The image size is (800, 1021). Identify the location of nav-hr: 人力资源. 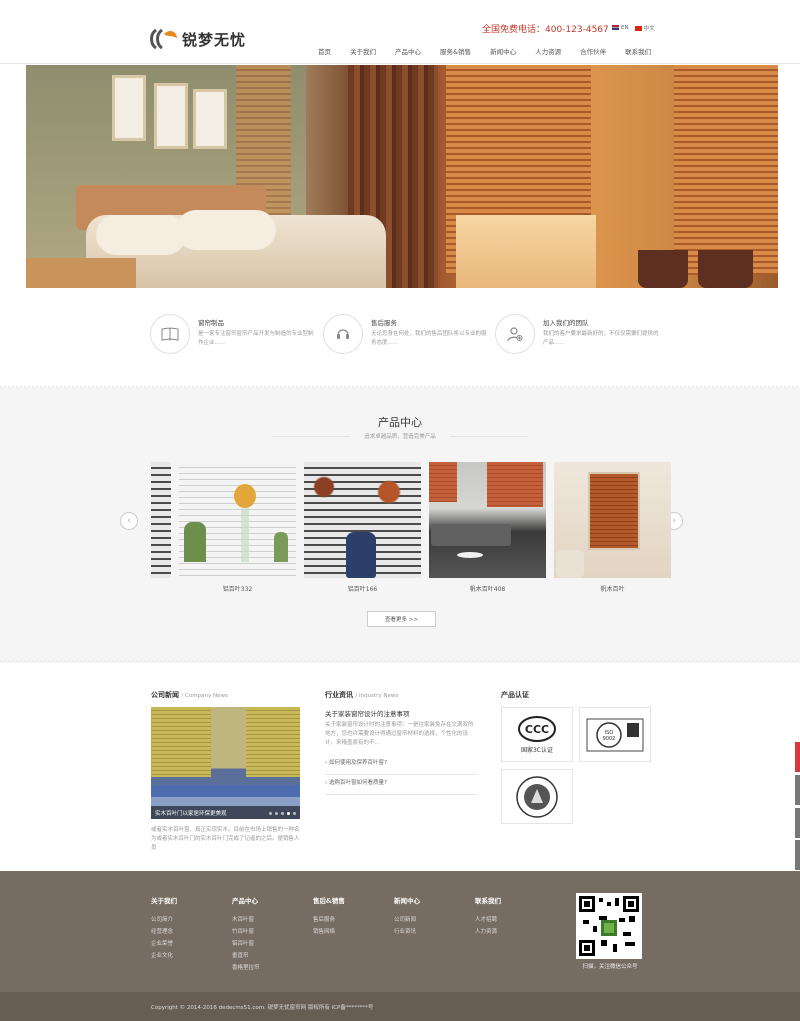
(548, 51).